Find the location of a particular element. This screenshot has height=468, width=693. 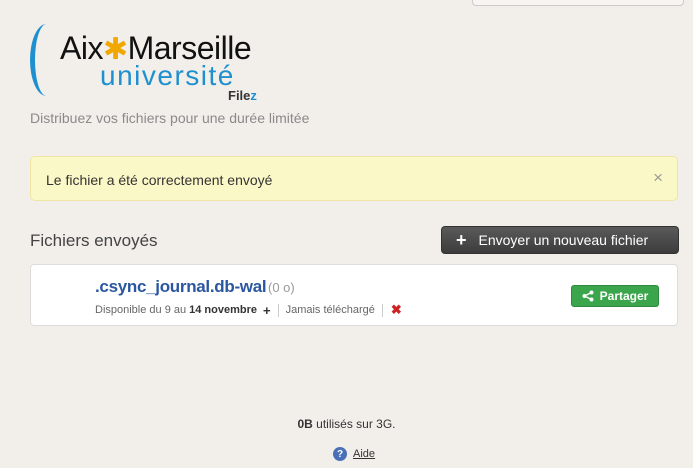

storage-usage: 0B utilisés sur 3G. is located at coordinates (346, 424).